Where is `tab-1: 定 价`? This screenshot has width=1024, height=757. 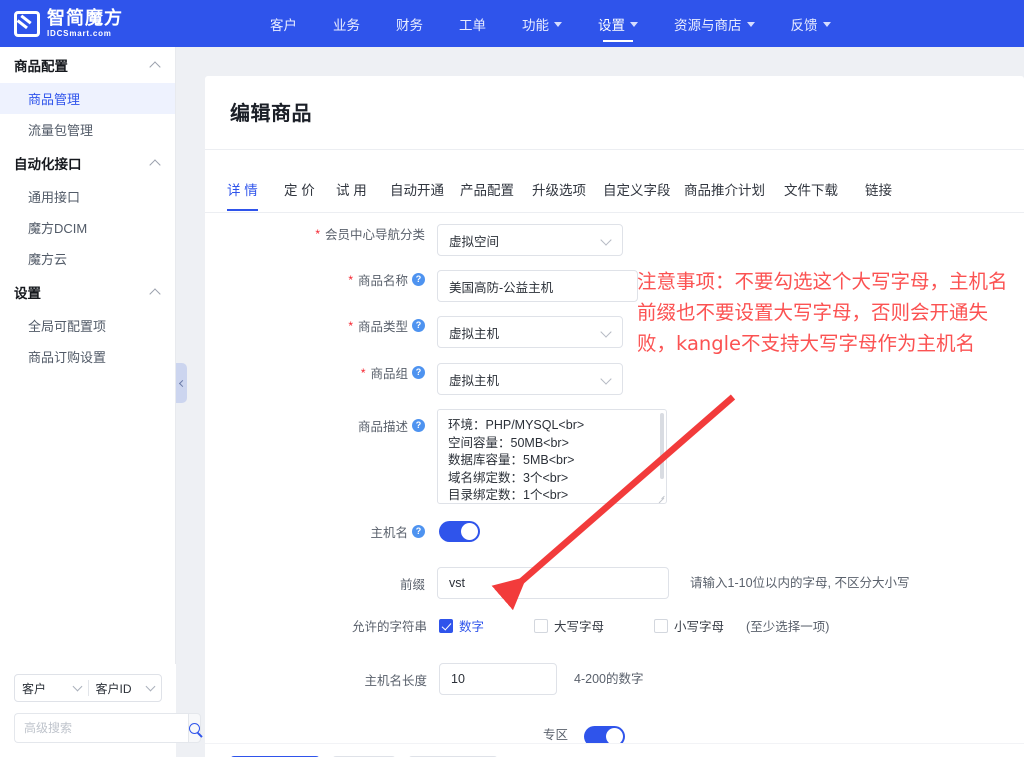
tab-1: 定 价 is located at coordinates (299, 194).